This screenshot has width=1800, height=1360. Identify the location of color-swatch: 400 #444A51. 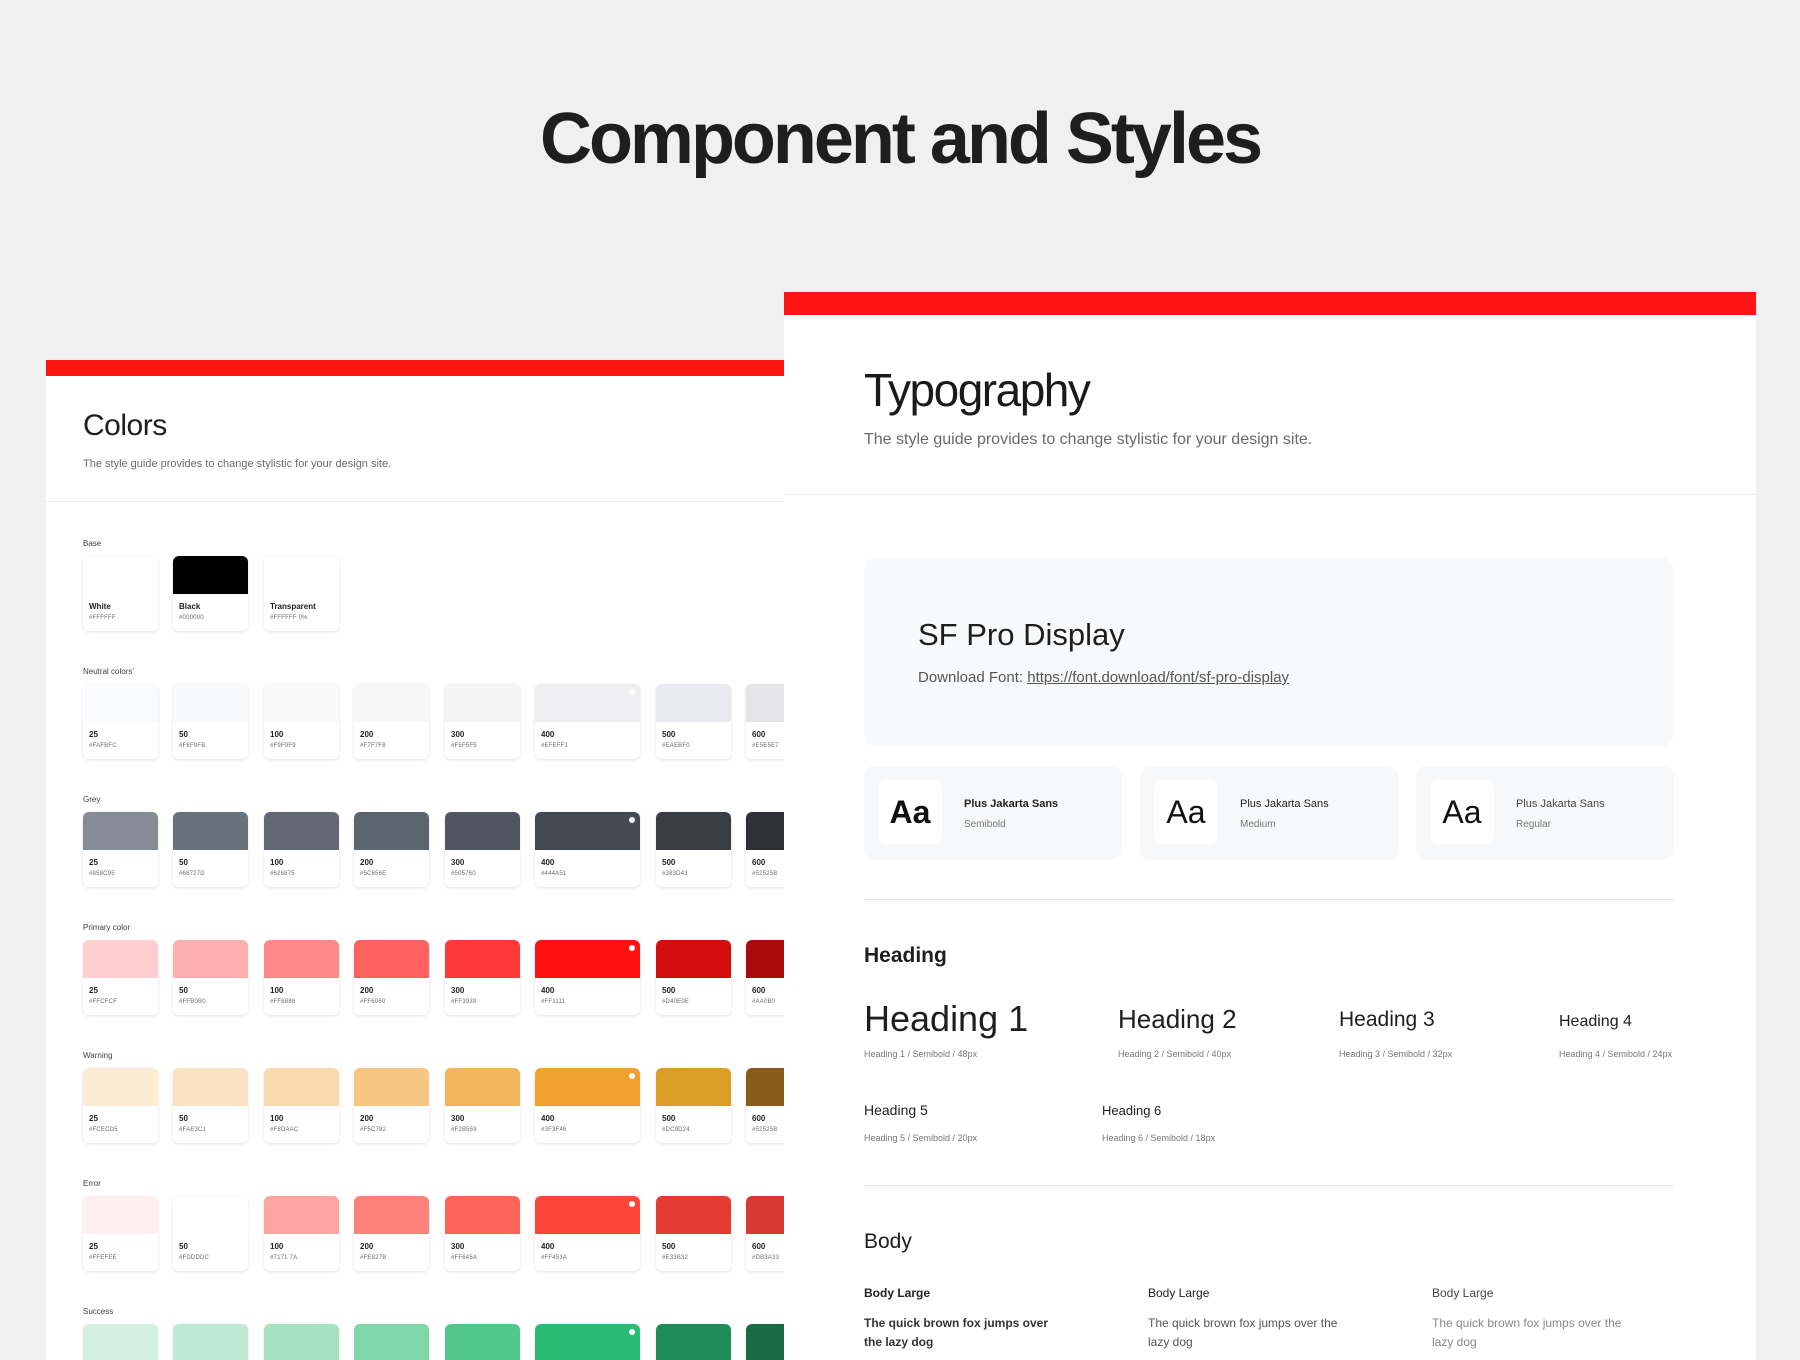
(587, 849).